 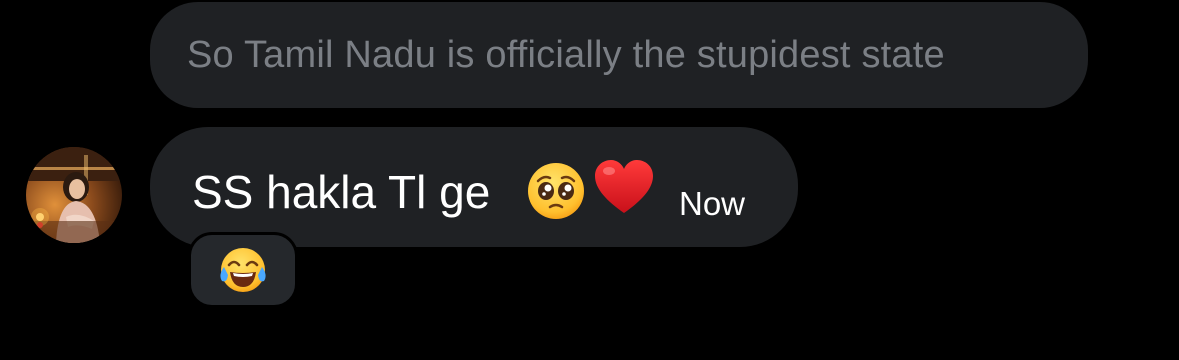 I want to click on face-with-tears-of-joy-emoji, so click(x=243, y=270).